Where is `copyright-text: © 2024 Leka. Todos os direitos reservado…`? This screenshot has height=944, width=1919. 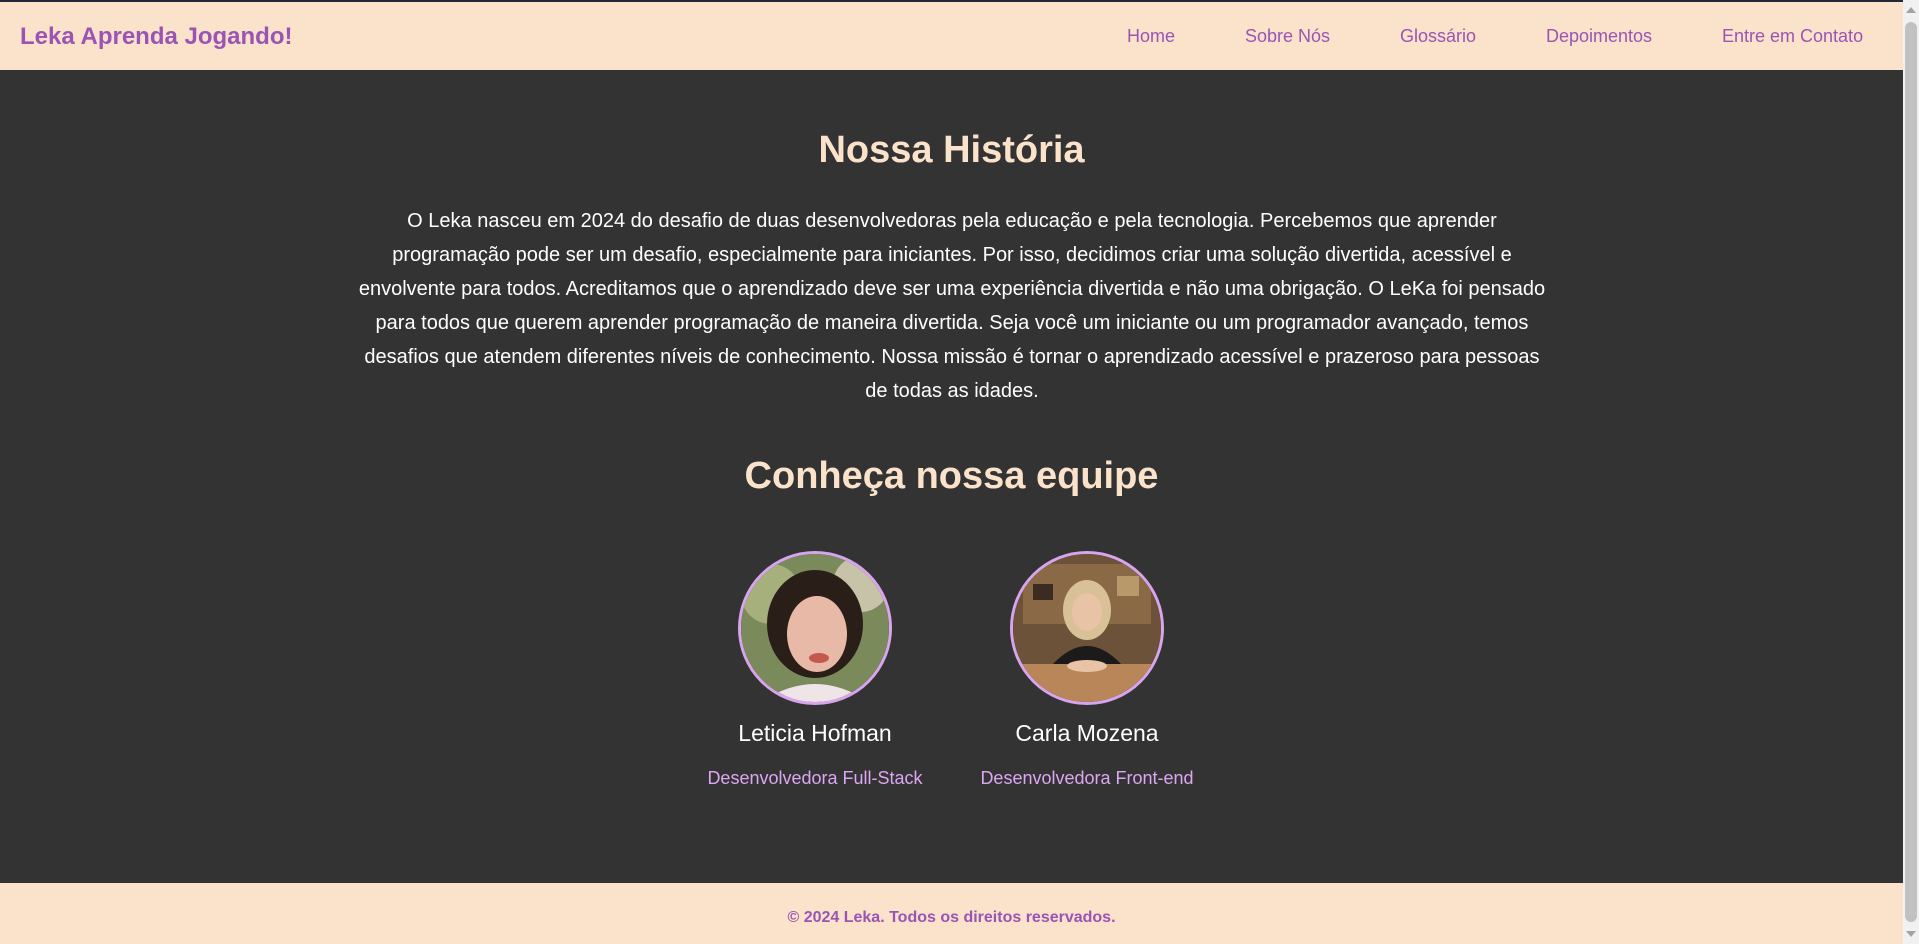 copyright-text: © 2024 Leka. Todos os direitos reservado… is located at coordinates (951, 917).